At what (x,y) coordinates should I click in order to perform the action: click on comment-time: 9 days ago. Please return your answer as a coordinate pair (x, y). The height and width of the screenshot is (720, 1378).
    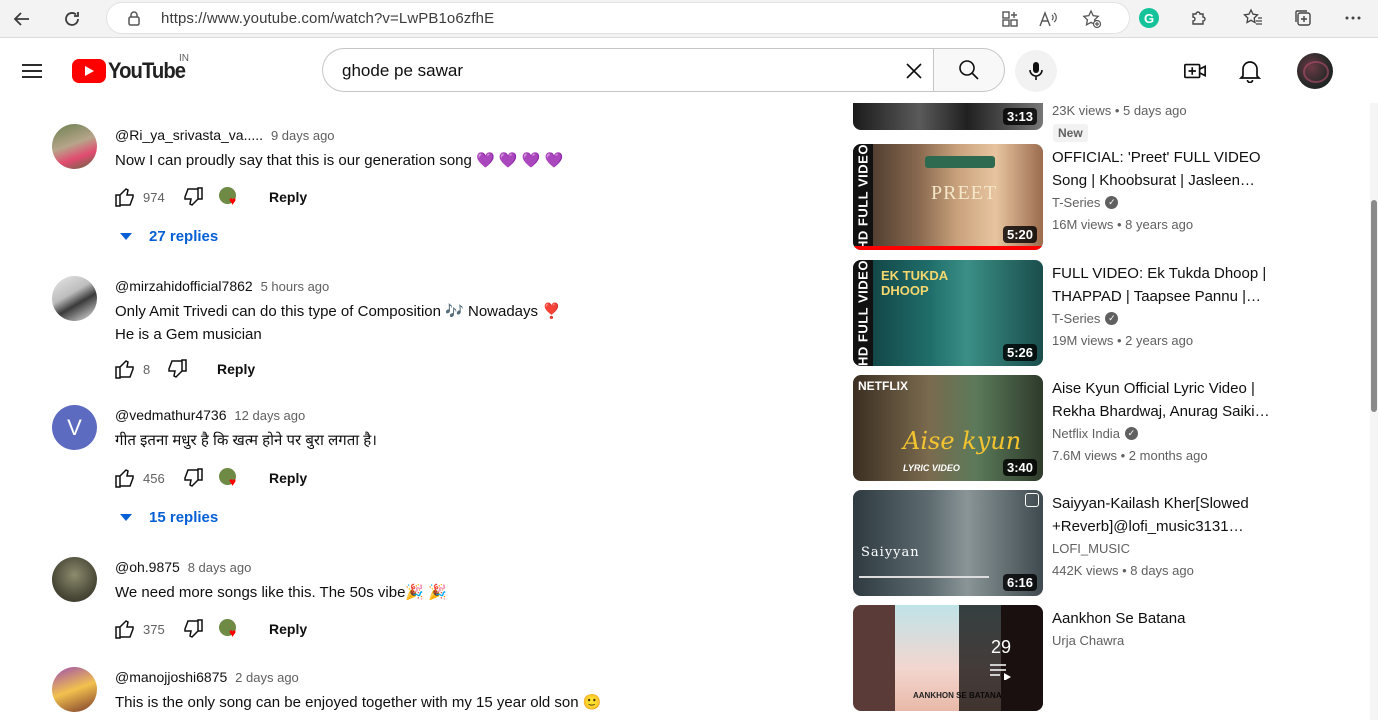
    Looking at the image, I should click on (303, 135).